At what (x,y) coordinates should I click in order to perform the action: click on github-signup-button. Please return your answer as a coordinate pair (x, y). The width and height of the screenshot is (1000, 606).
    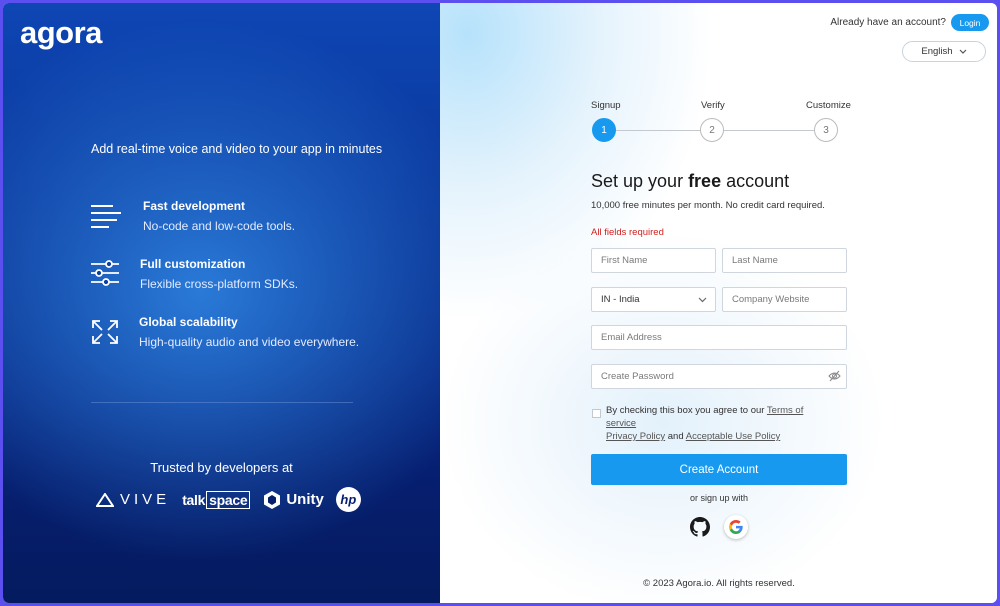
    Looking at the image, I should click on (700, 527).